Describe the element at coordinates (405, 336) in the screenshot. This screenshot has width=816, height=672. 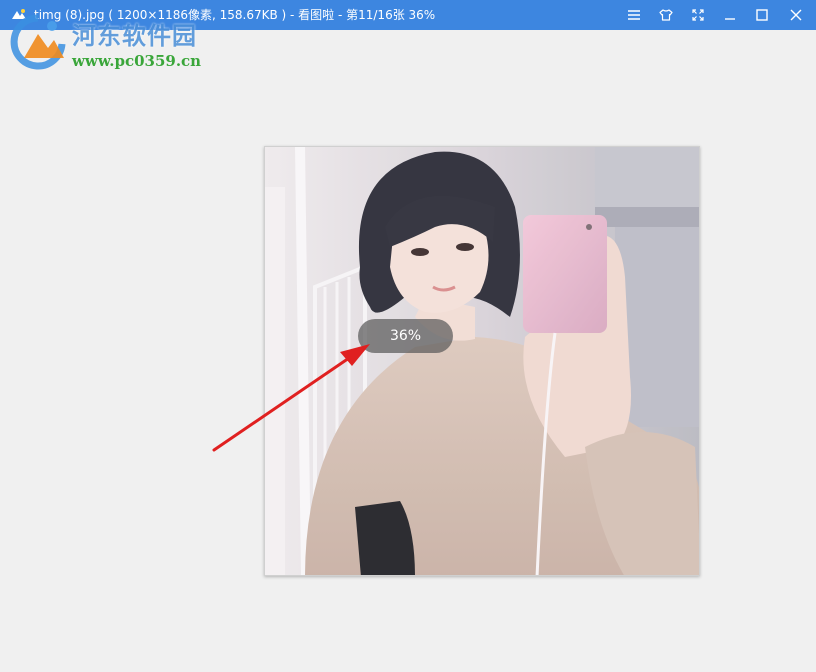
I see `zoom-level-badge: 36%` at that location.